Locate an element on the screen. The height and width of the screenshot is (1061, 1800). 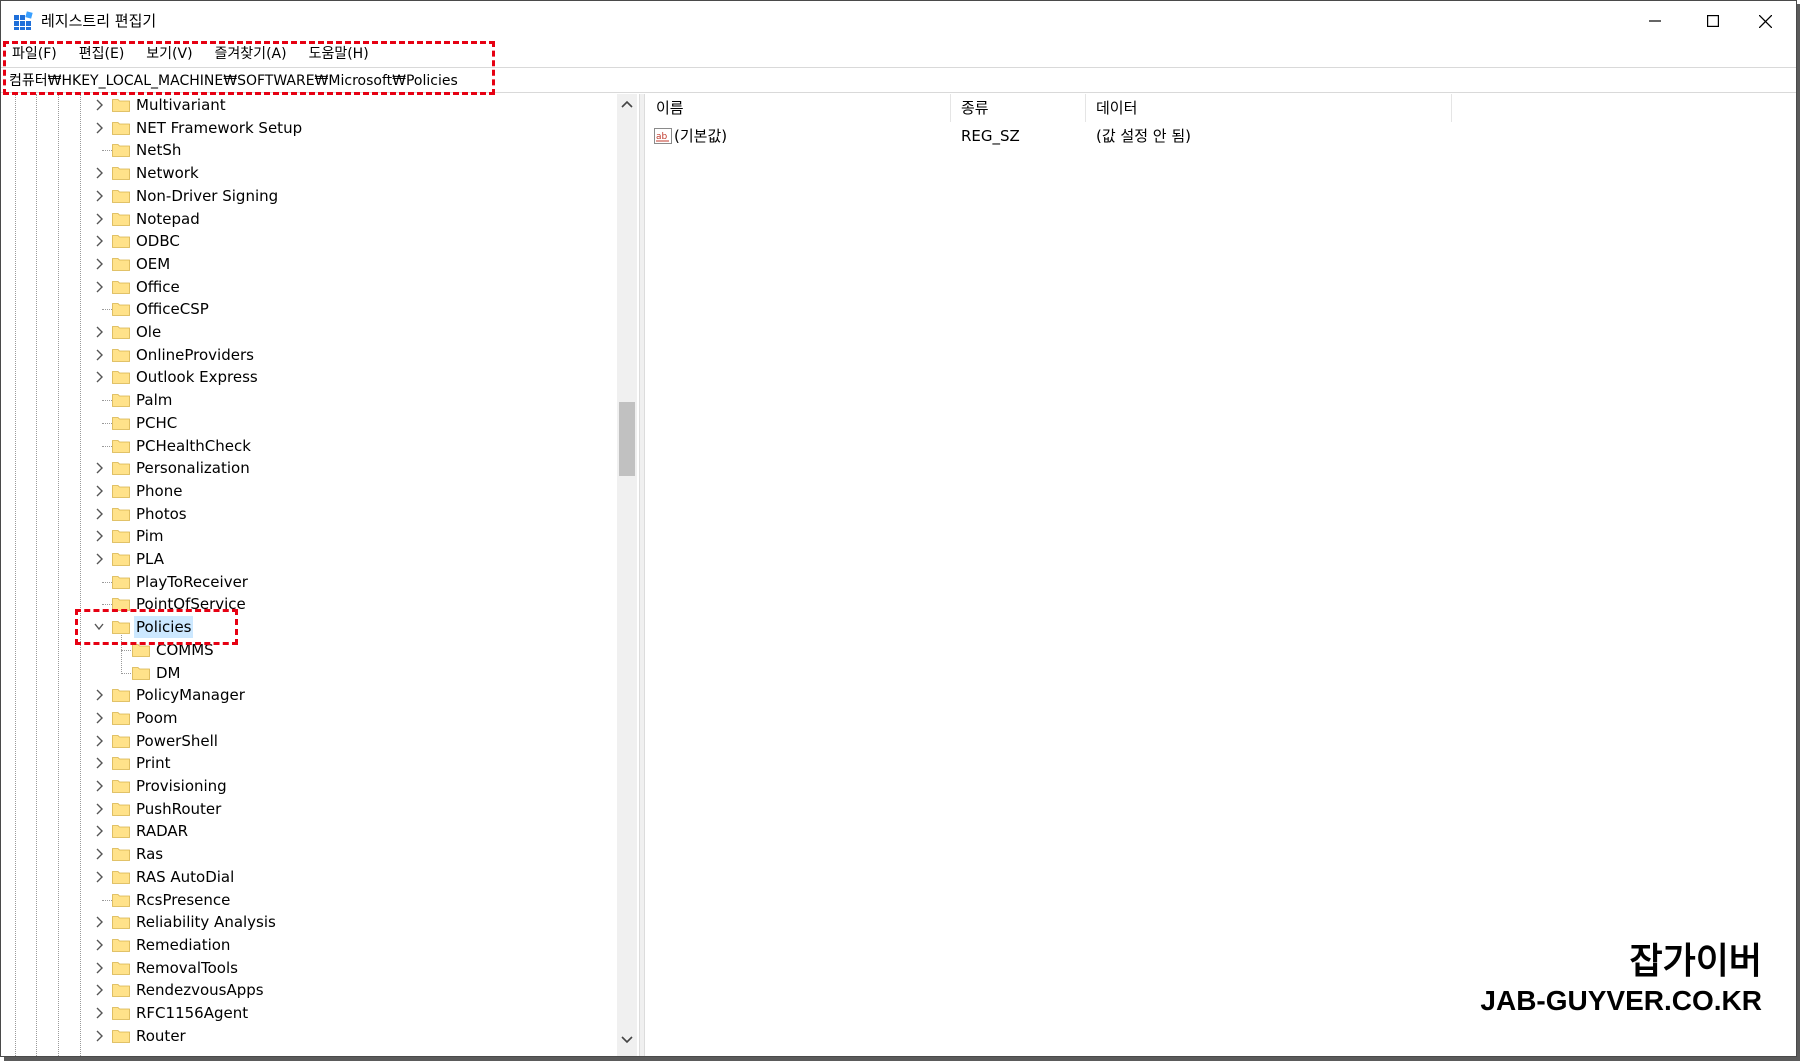
tree-item: RemovalTools is located at coordinates (308, 968).